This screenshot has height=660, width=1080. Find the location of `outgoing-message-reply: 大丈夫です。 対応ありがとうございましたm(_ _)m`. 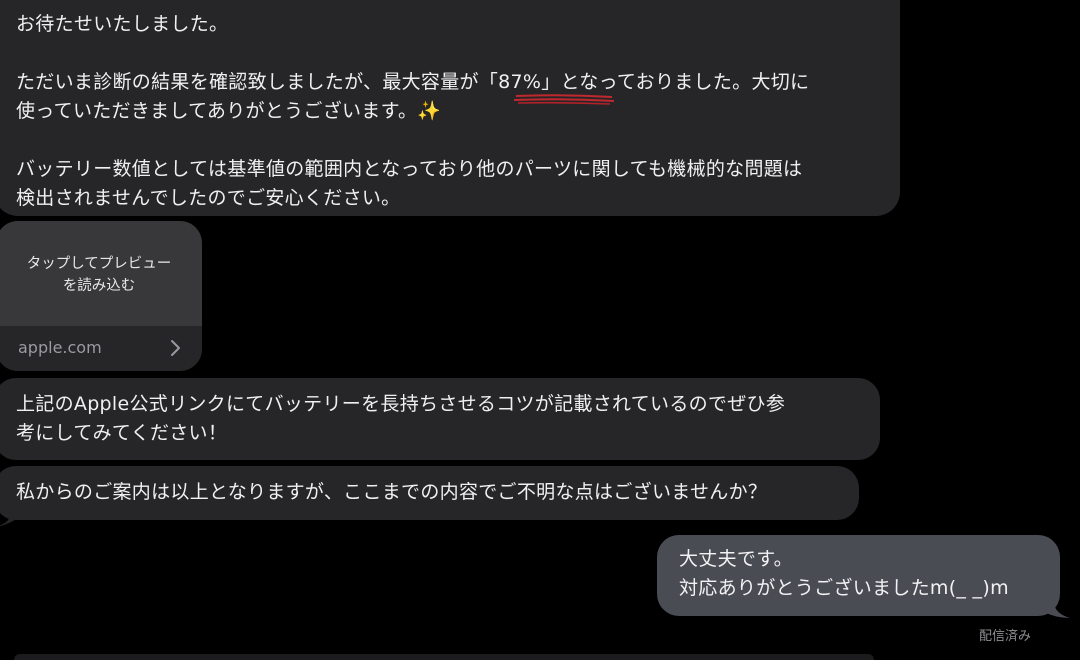

outgoing-message-reply: 大丈夫です。 対応ありがとうございましたm(_ _)m is located at coordinates (858, 575).